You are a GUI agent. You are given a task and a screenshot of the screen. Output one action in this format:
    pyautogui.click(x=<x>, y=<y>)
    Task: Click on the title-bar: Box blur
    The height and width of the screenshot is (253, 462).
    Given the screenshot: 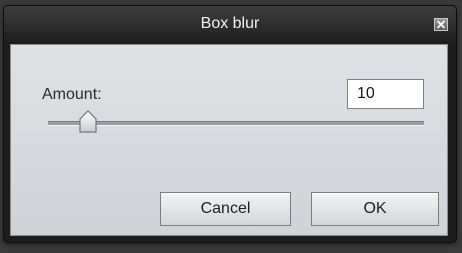 What is the action you would take?
    pyautogui.click(x=230, y=24)
    